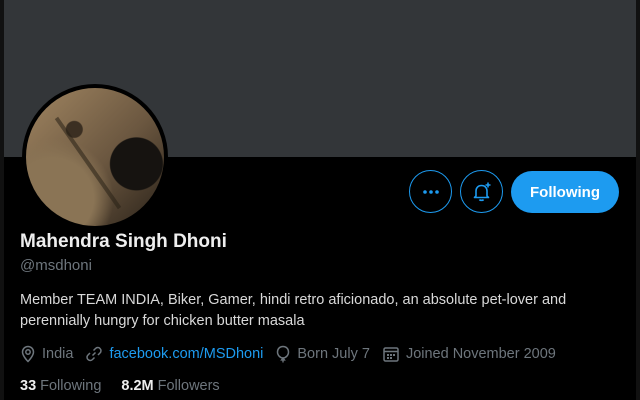 This screenshot has height=400, width=640. I want to click on location-text: India, so click(58, 354).